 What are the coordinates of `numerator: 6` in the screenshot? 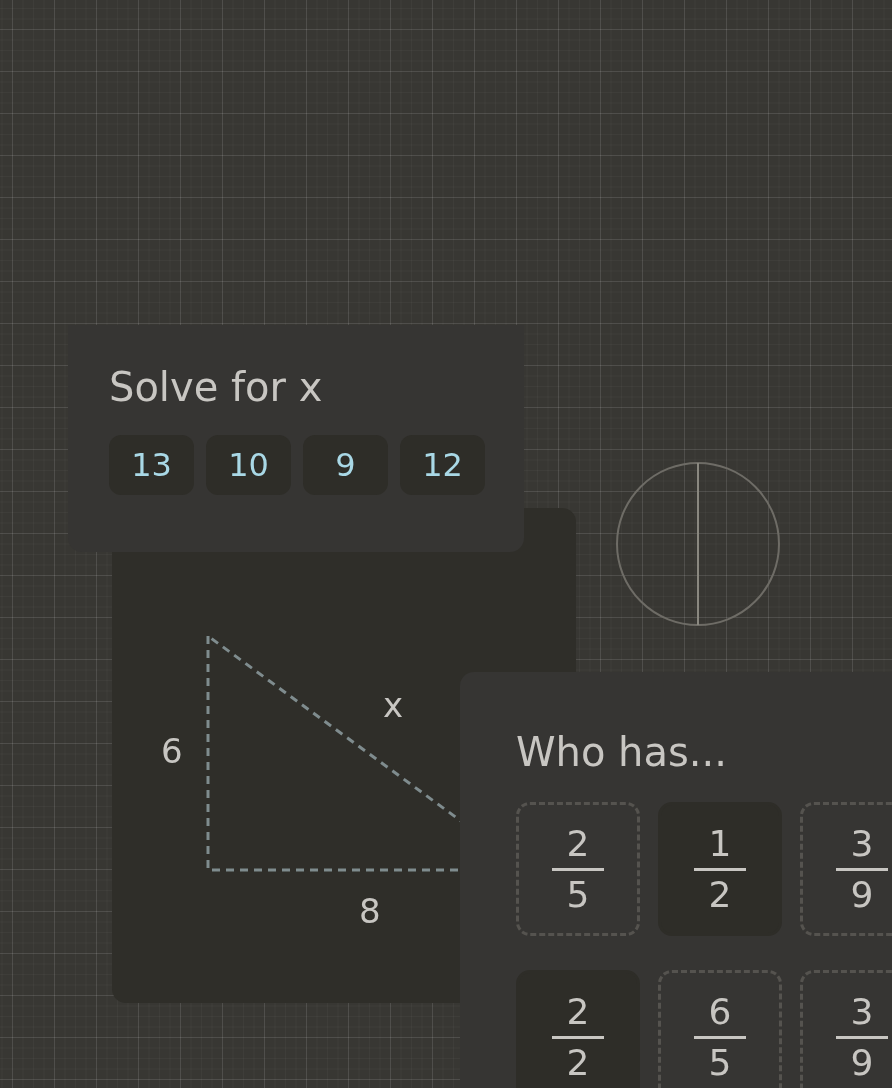 It's located at (720, 1011).